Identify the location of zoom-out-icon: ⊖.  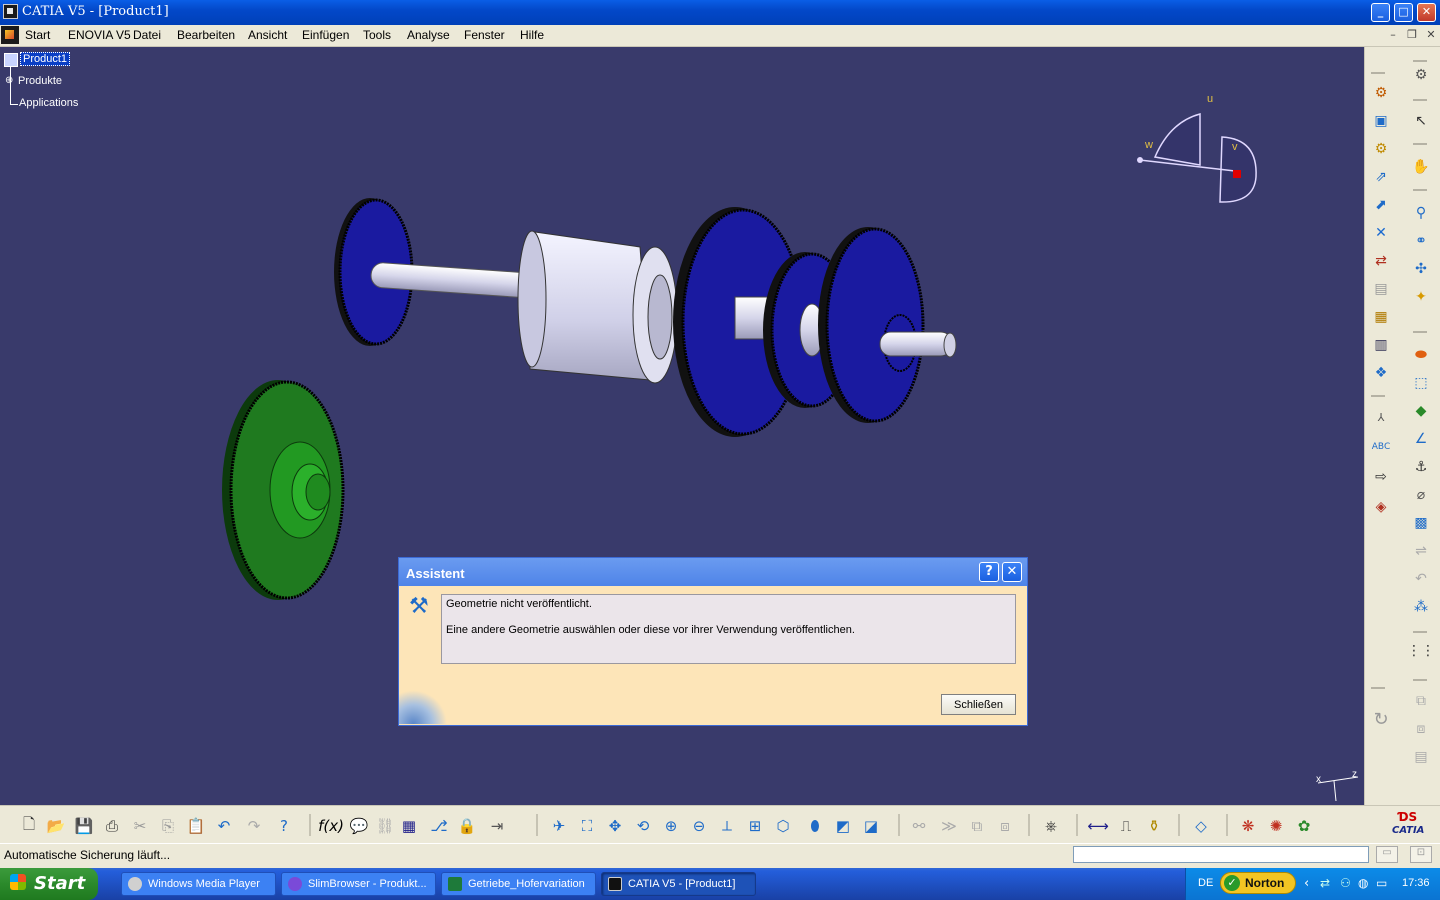
(699, 826).